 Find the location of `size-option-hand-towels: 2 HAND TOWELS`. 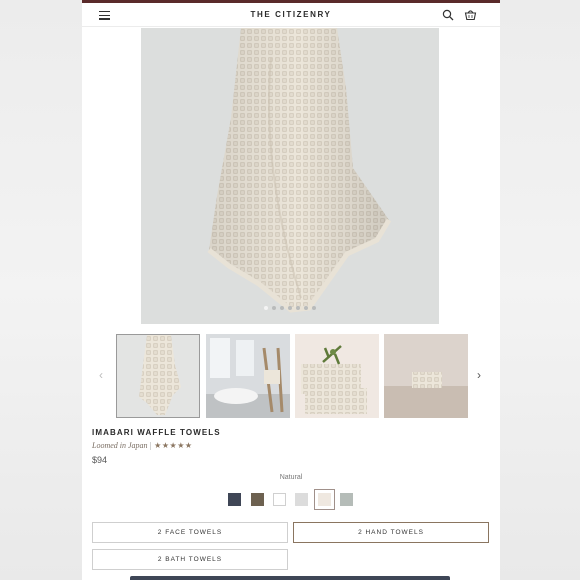

size-option-hand-towels: 2 HAND TOWELS is located at coordinates (391, 532).